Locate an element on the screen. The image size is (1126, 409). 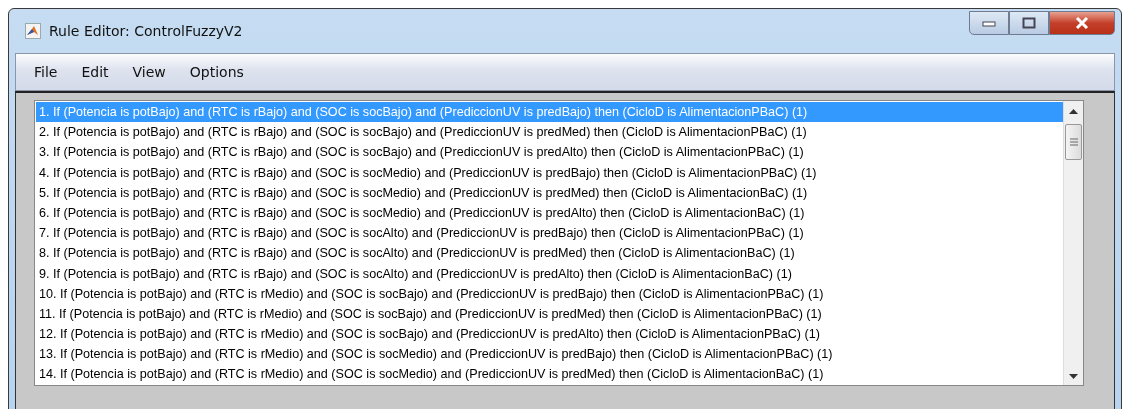
scroll-up-icon is located at coordinates (1073, 111).